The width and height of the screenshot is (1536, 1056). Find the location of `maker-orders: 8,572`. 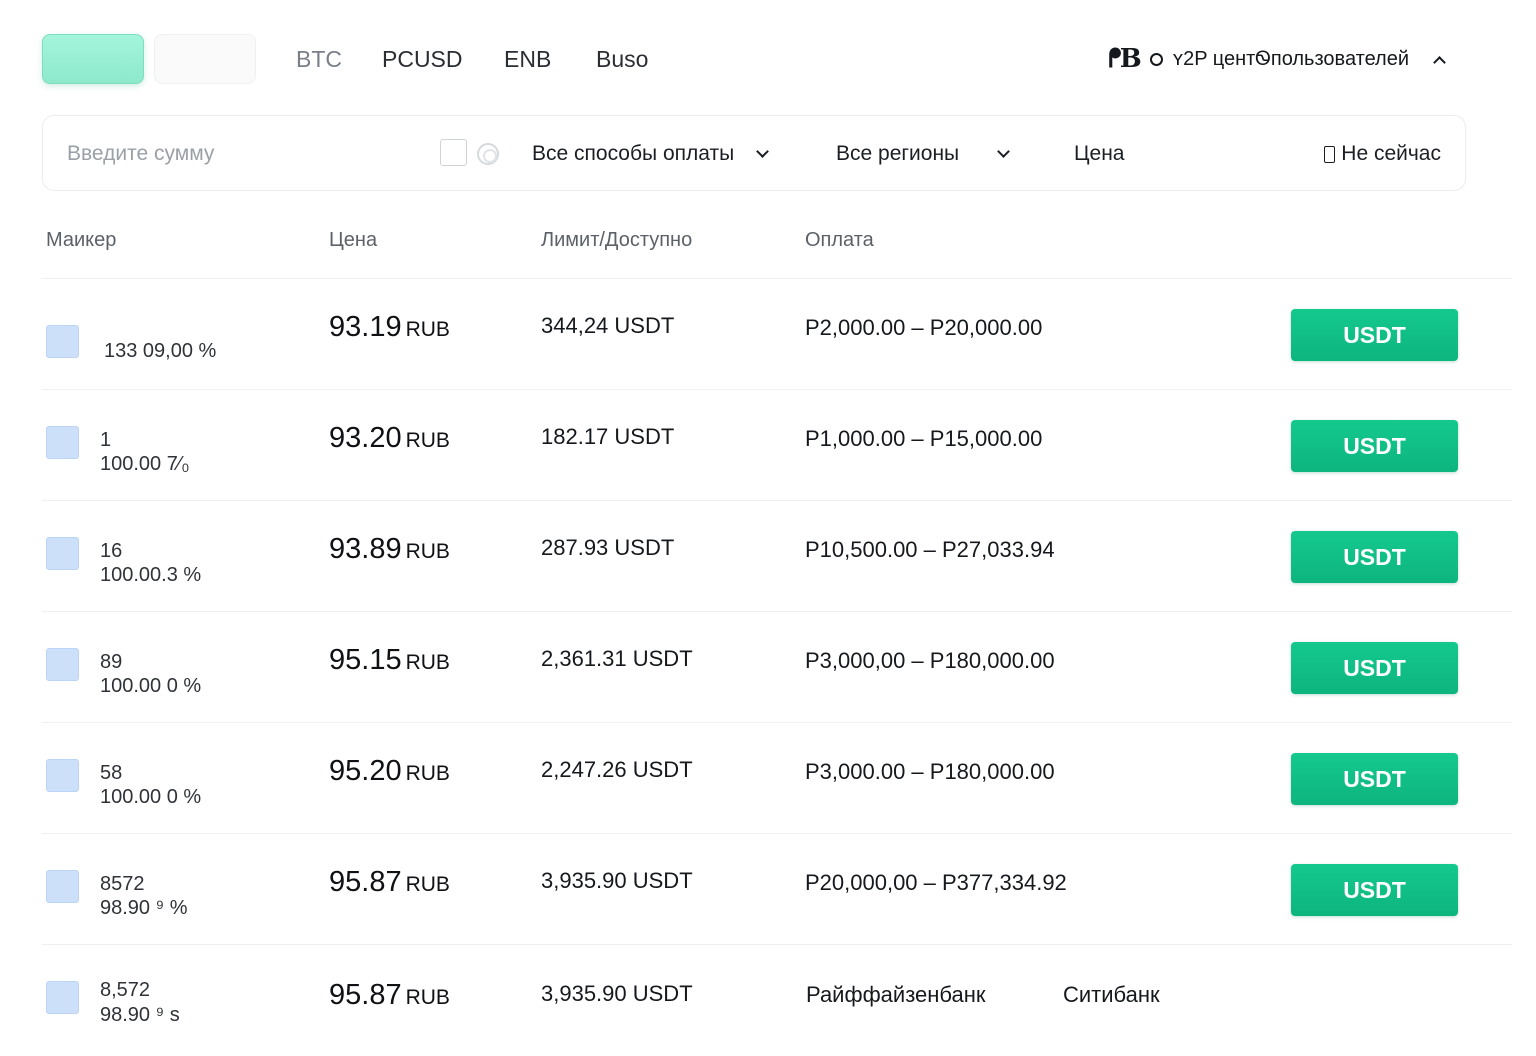

maker-orders: 8,572 is located at coordinates (125, 990).